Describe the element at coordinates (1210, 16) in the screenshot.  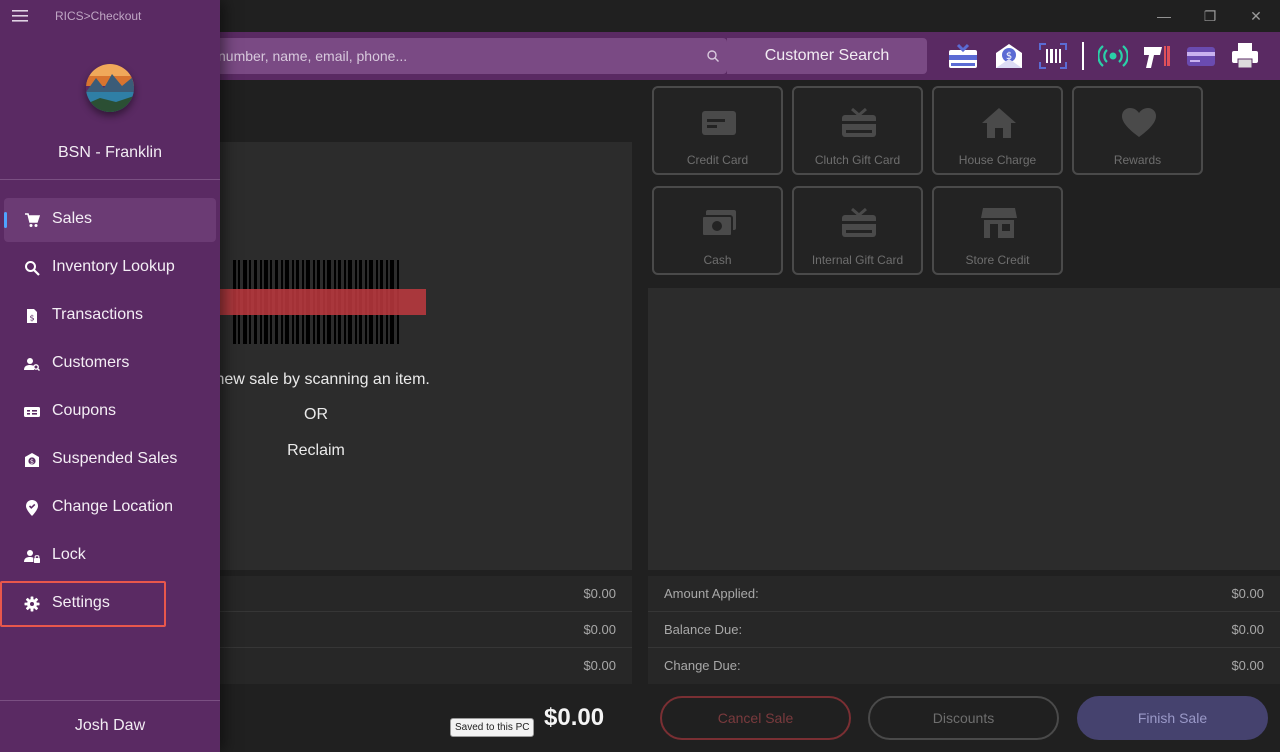
I see `restore-icon: ❐` at that location.